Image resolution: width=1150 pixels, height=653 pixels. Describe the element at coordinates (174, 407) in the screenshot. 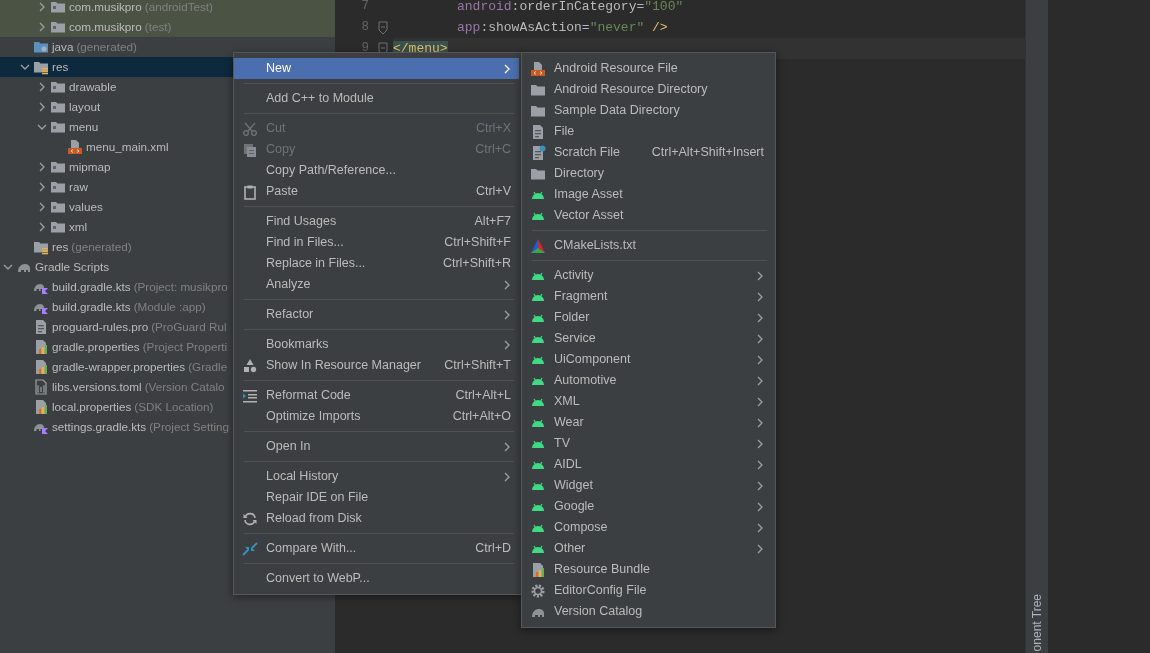

I see `path-hint: (SDK Location)` at that location.